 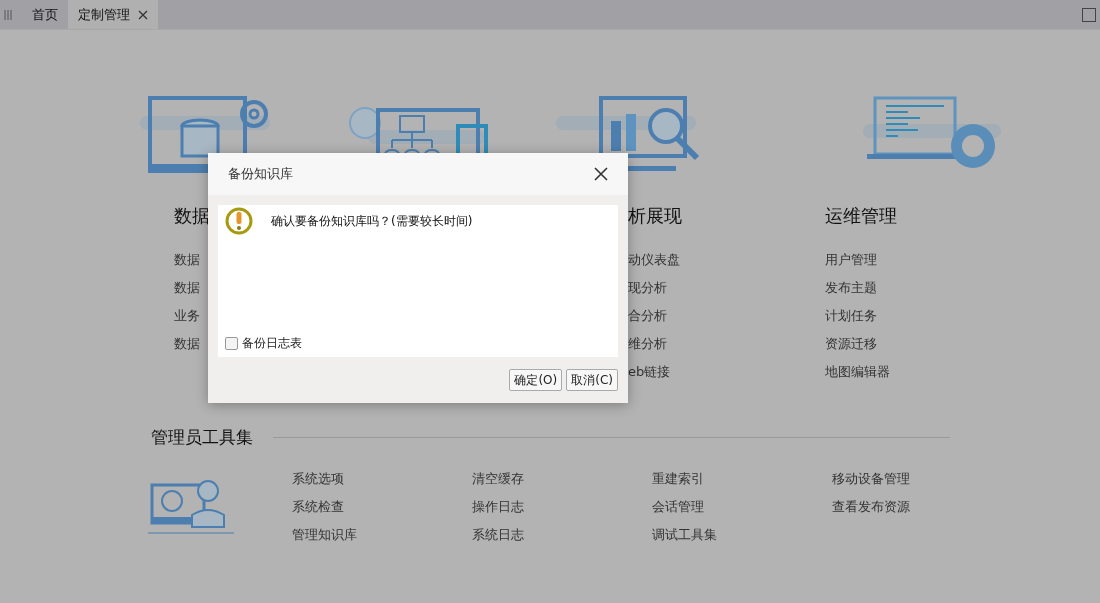 I want to click on module-link: 资源迁移, so click(x=851, y=344).